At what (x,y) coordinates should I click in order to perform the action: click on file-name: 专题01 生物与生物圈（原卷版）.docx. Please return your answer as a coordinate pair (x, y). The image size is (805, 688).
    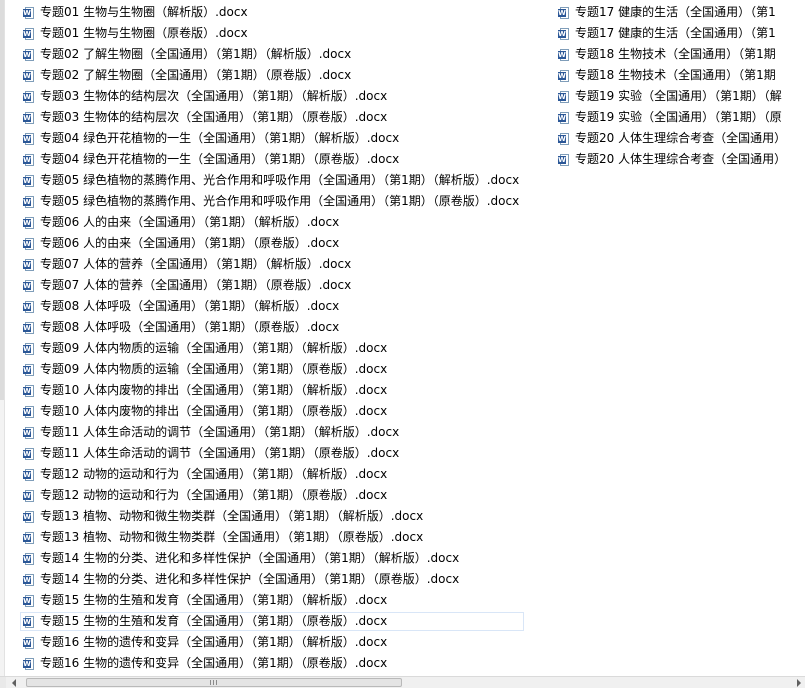
    Looking at the image, I should click on (144, 33).